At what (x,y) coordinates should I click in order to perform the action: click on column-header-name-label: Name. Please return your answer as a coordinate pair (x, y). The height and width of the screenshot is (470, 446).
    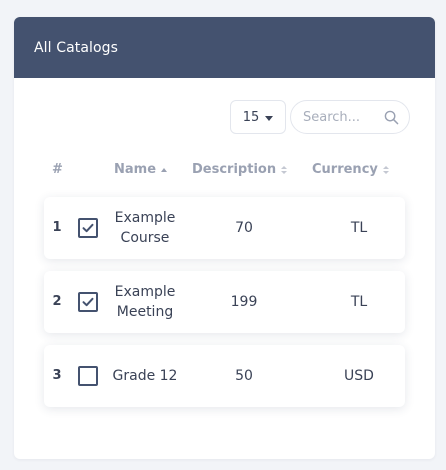
    Looking at the image, I should click on (135, 169).